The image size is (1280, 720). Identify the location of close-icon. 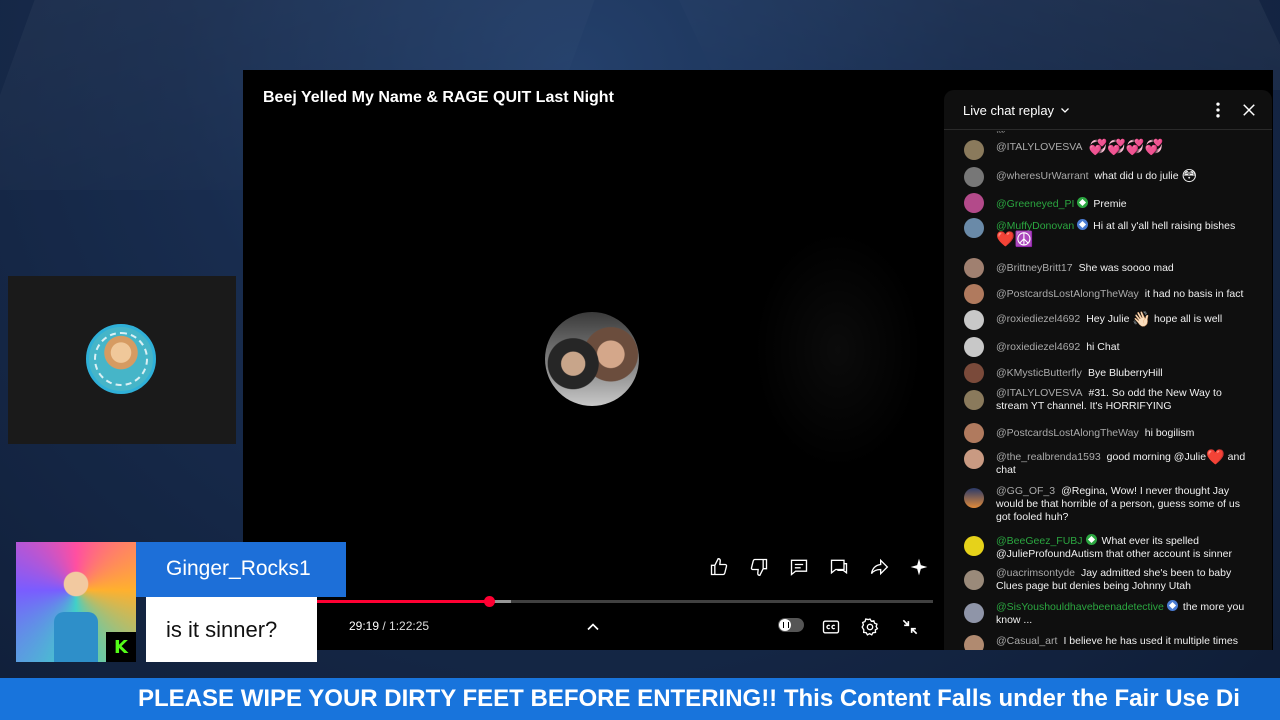
(1249, 110).